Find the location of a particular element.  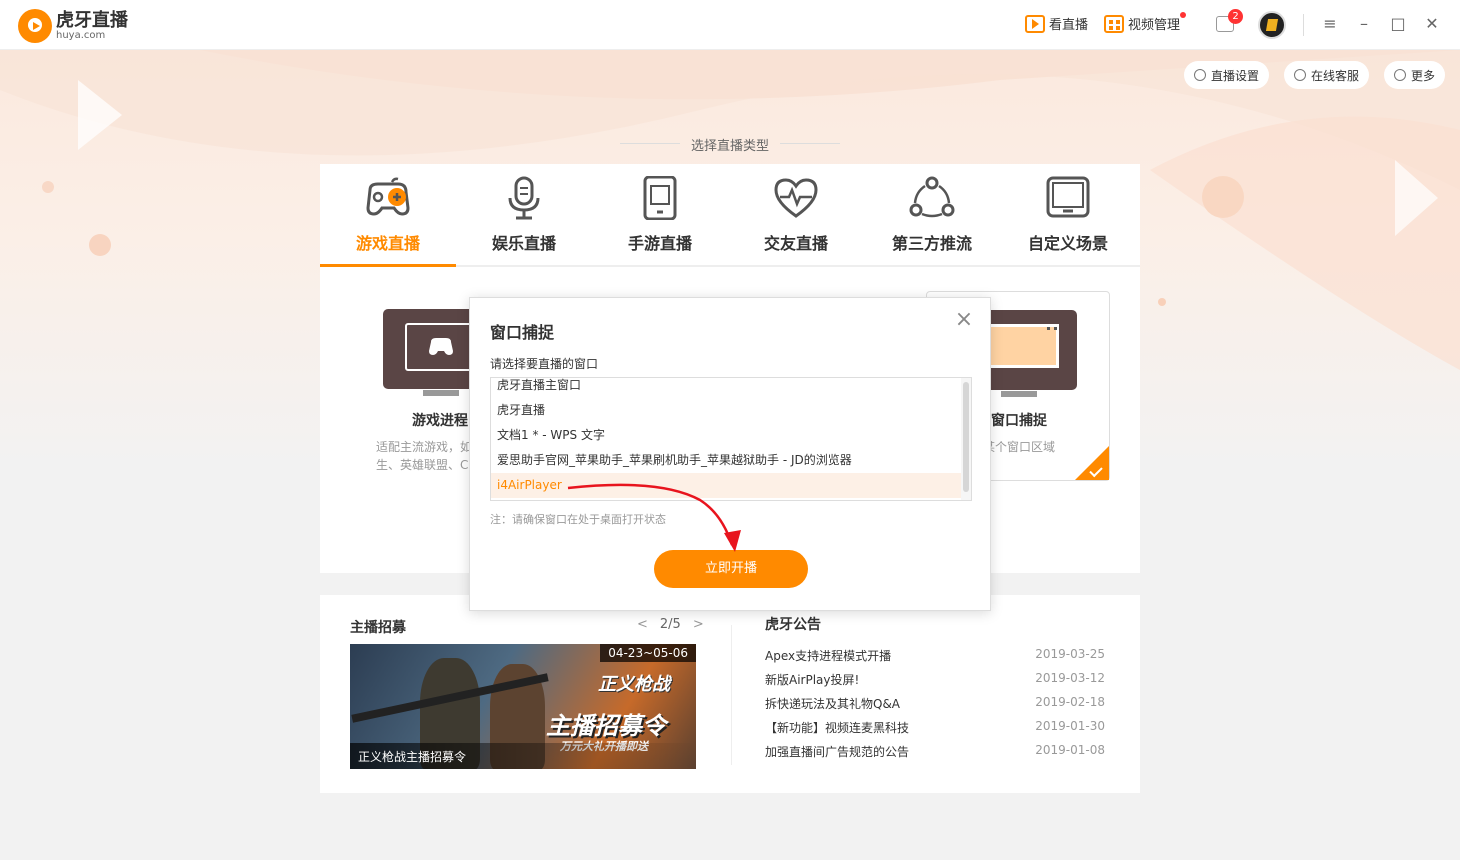

announcement-text: 拆快递玩法及其礼物Q&A is located at coordinates (833, 704).